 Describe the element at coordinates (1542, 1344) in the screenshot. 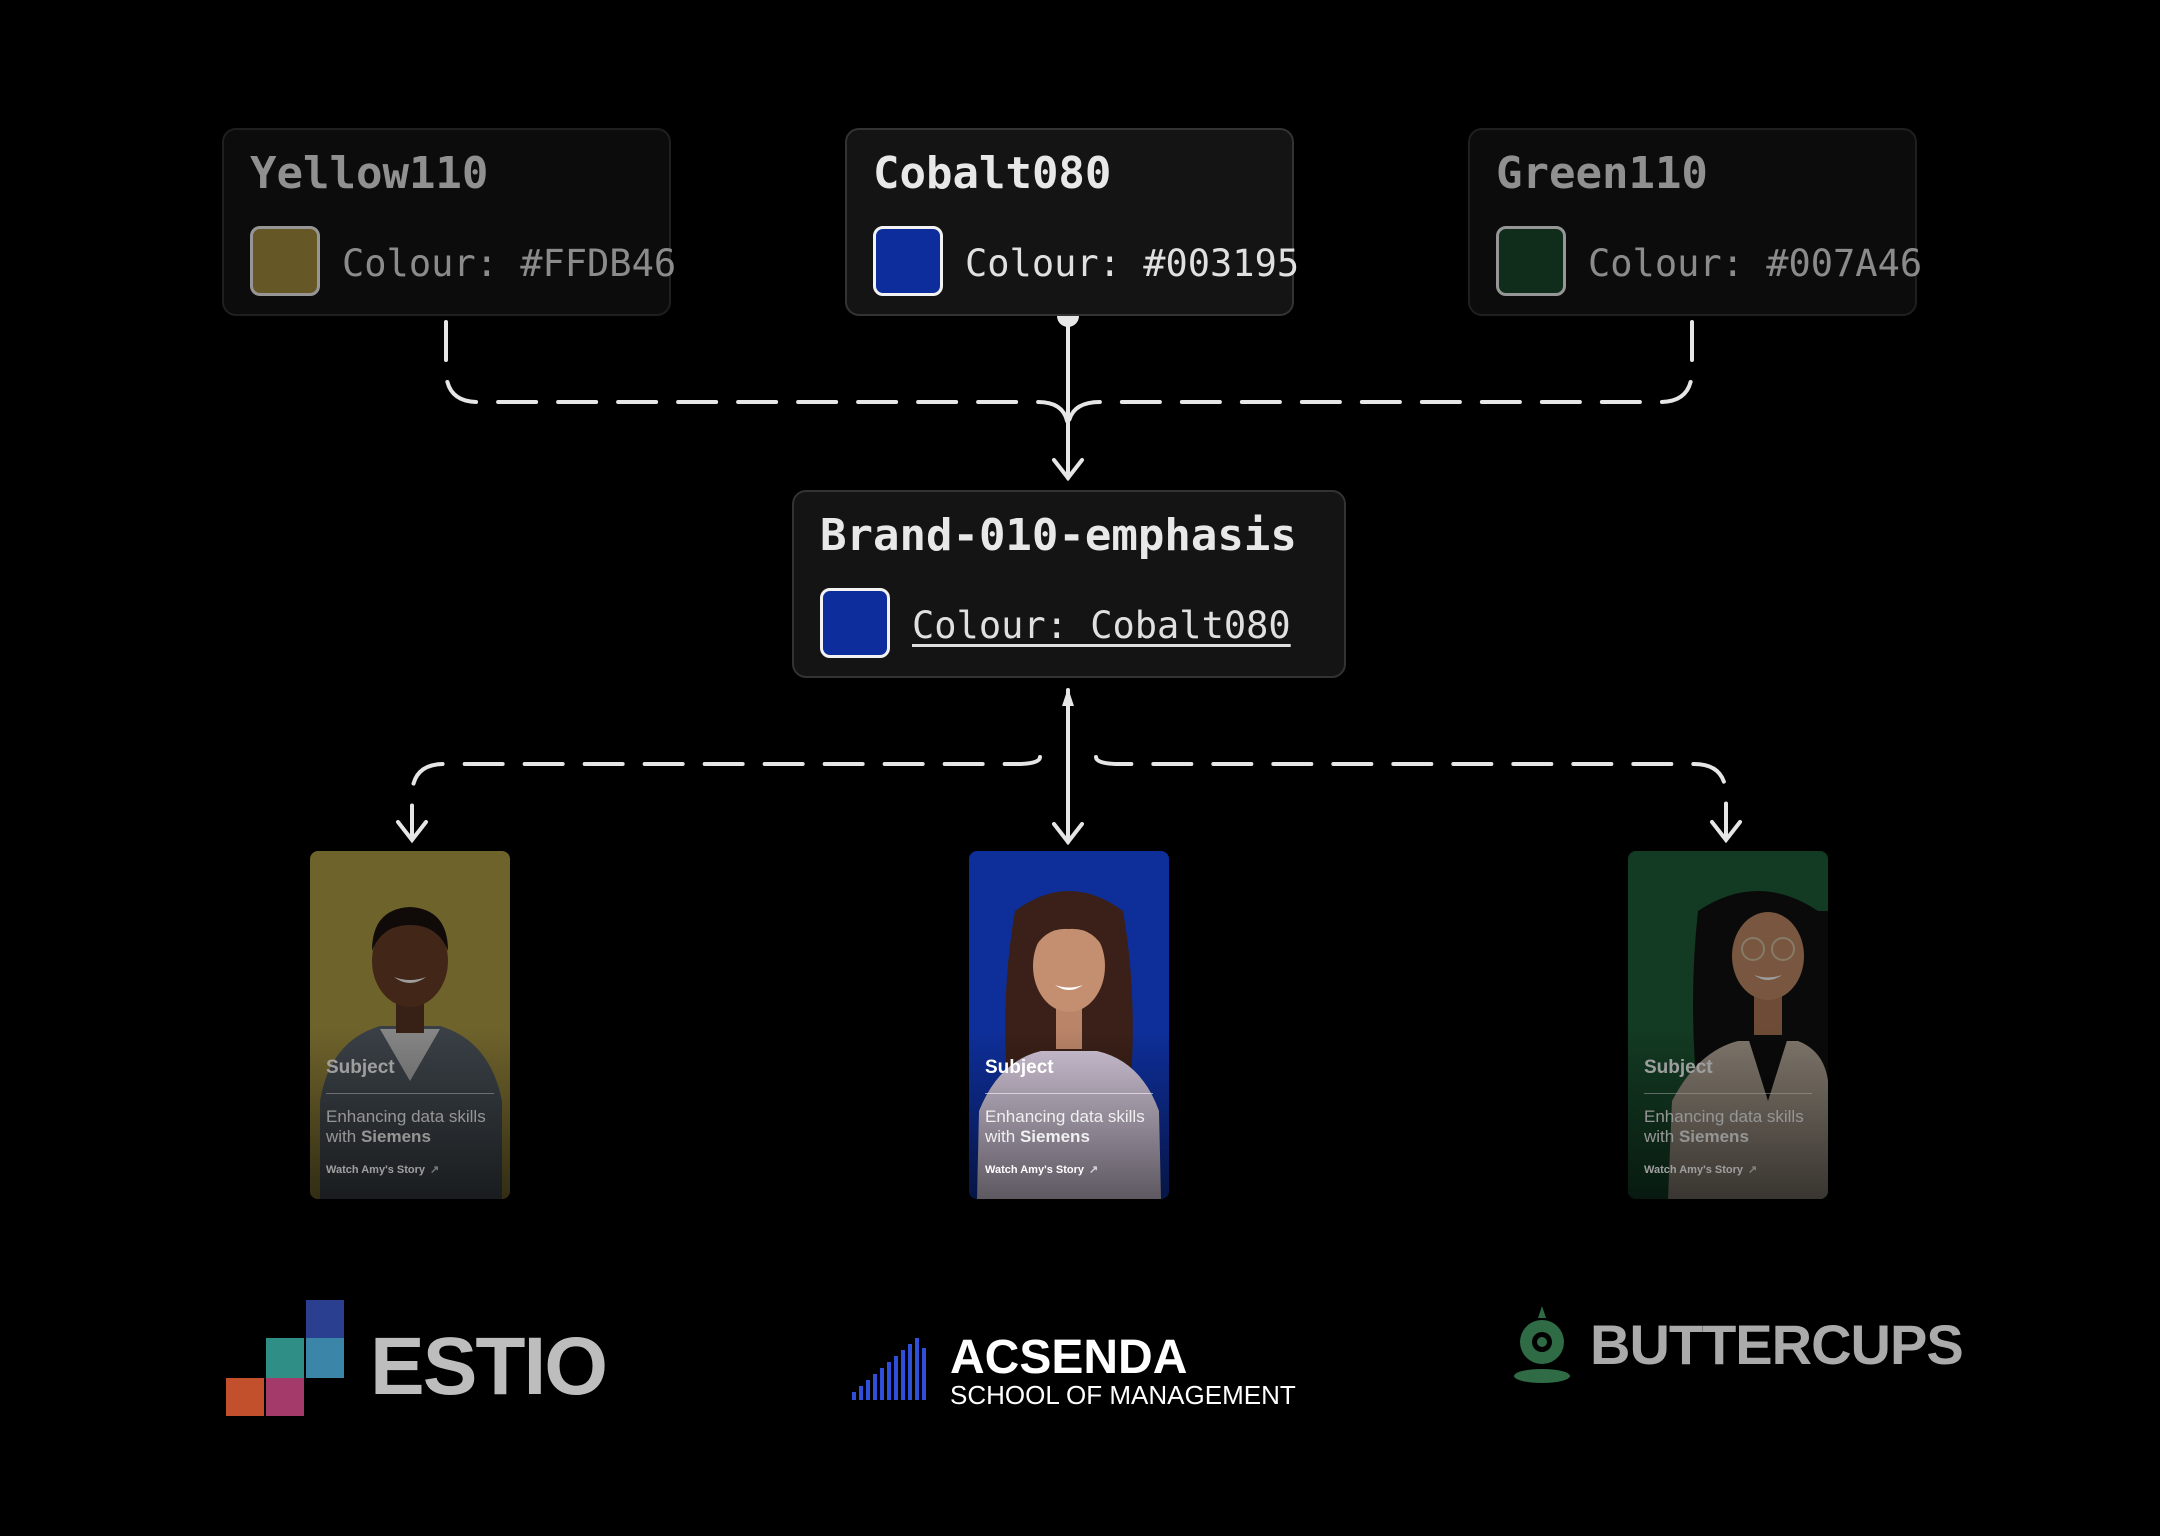

I see `buttercups-logo-mark` at that location.